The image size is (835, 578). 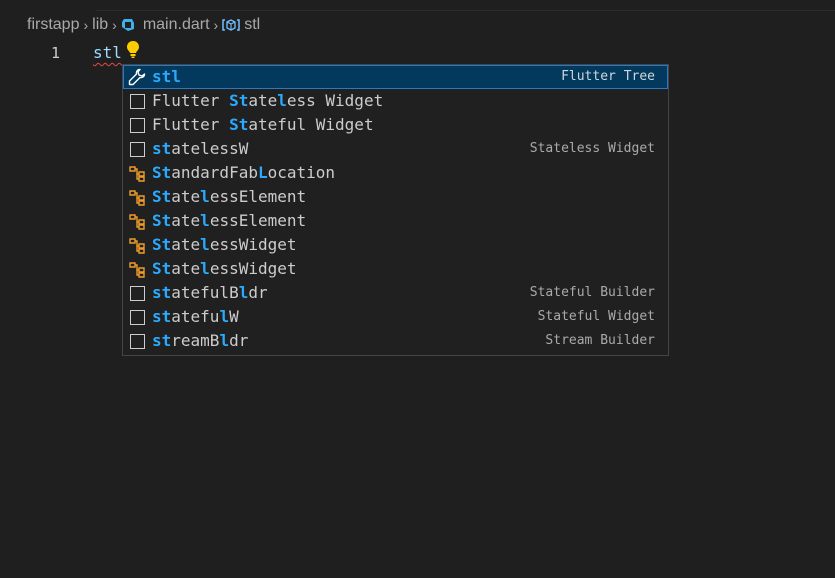 What do you see at coordinates (592, 148) in the screenshot?
I see `suggestion-detail: Stateless Widget` at bounding box center [592, 148].